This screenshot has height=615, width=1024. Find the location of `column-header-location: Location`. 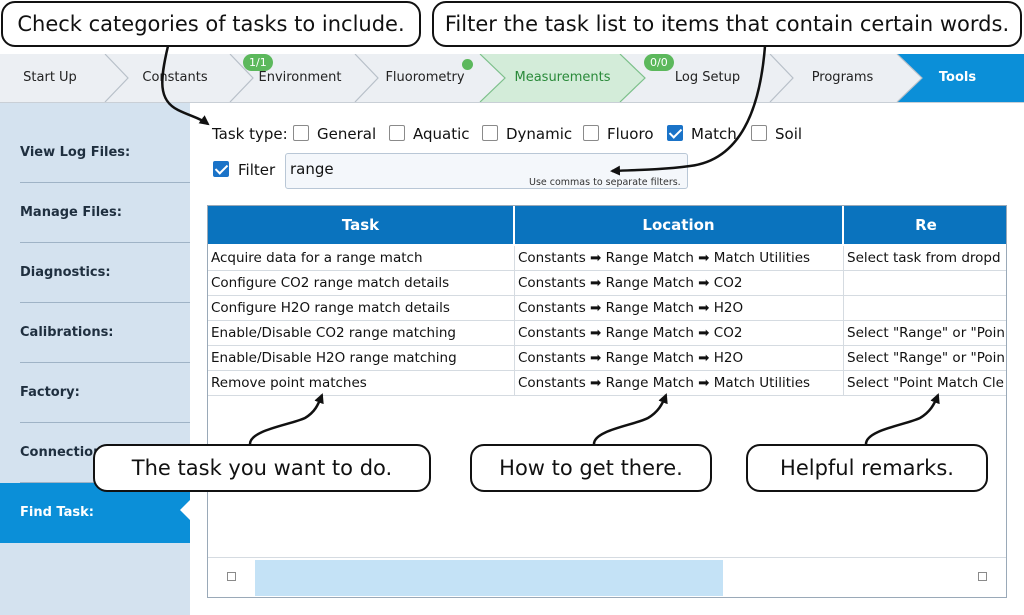

column-header-location: Location is located at coordinates (679, 225).